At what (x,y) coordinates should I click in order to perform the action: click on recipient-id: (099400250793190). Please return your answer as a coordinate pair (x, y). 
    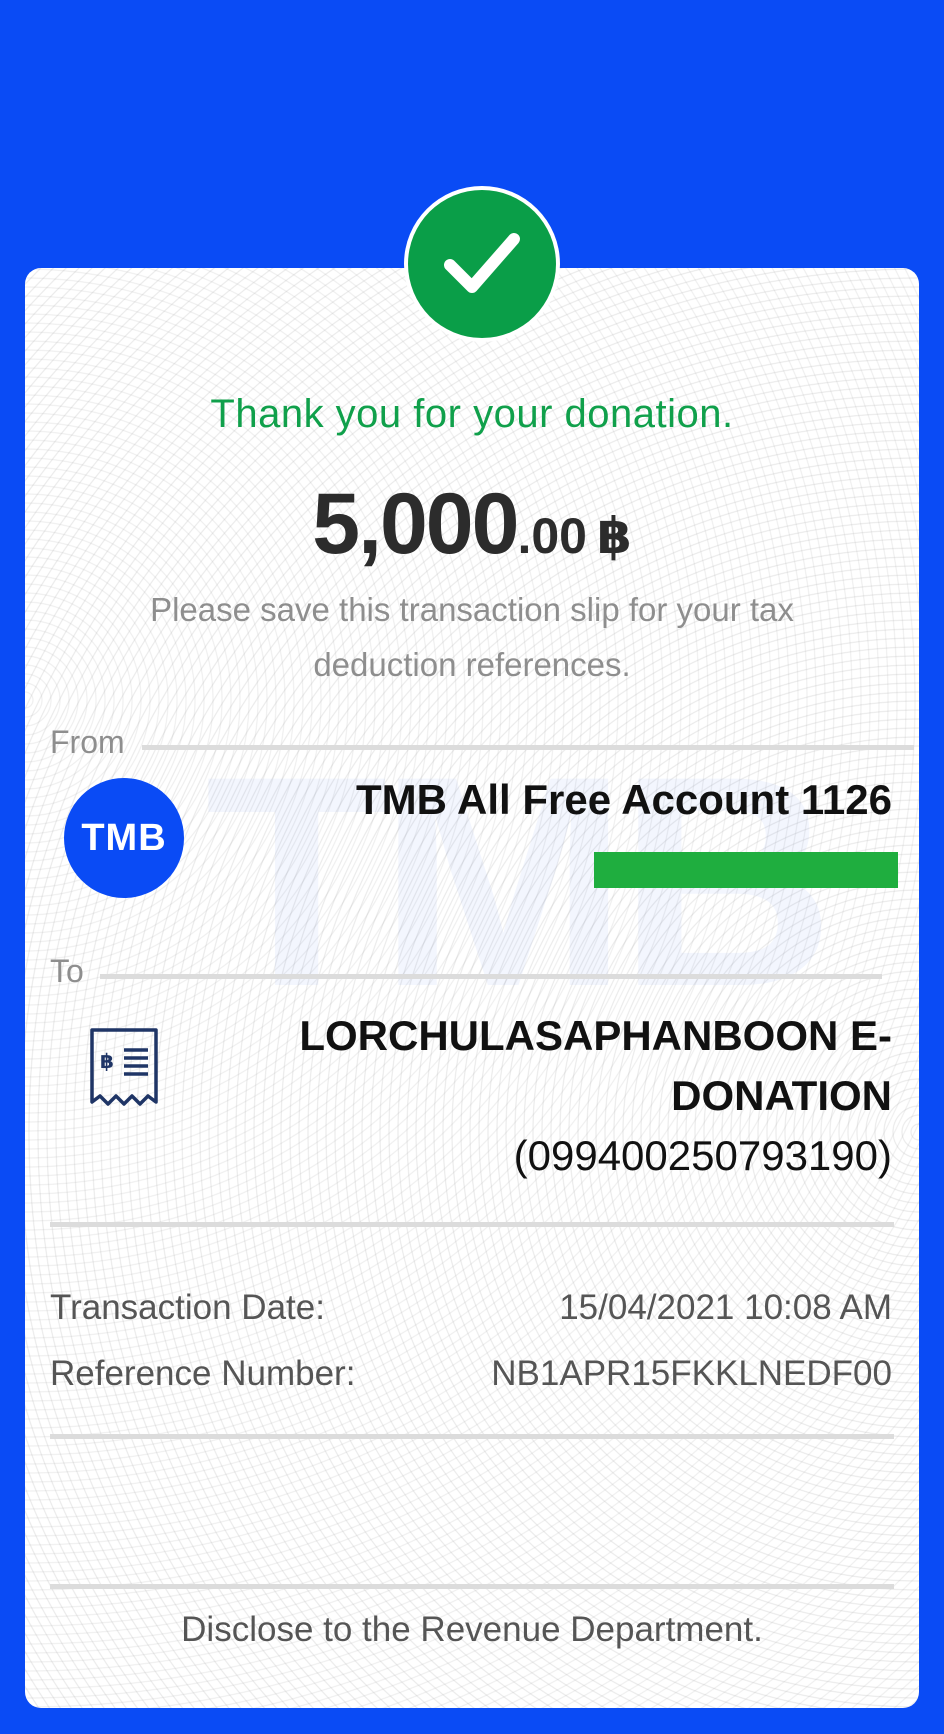
    Looking at the image, I should click on (702, 1155).